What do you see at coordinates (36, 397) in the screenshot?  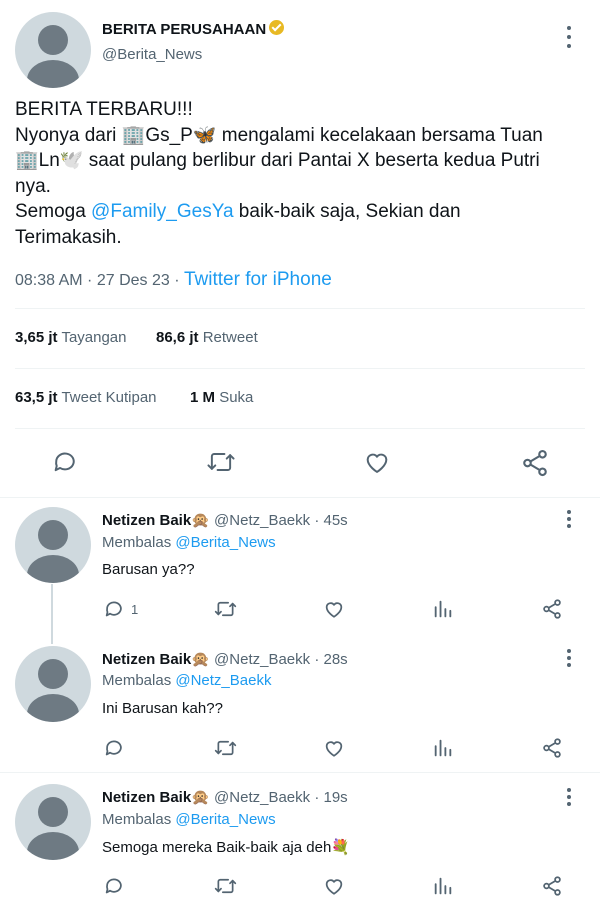 I see `quotes-count: 63,5 jt` at bounding box center [36, 397].